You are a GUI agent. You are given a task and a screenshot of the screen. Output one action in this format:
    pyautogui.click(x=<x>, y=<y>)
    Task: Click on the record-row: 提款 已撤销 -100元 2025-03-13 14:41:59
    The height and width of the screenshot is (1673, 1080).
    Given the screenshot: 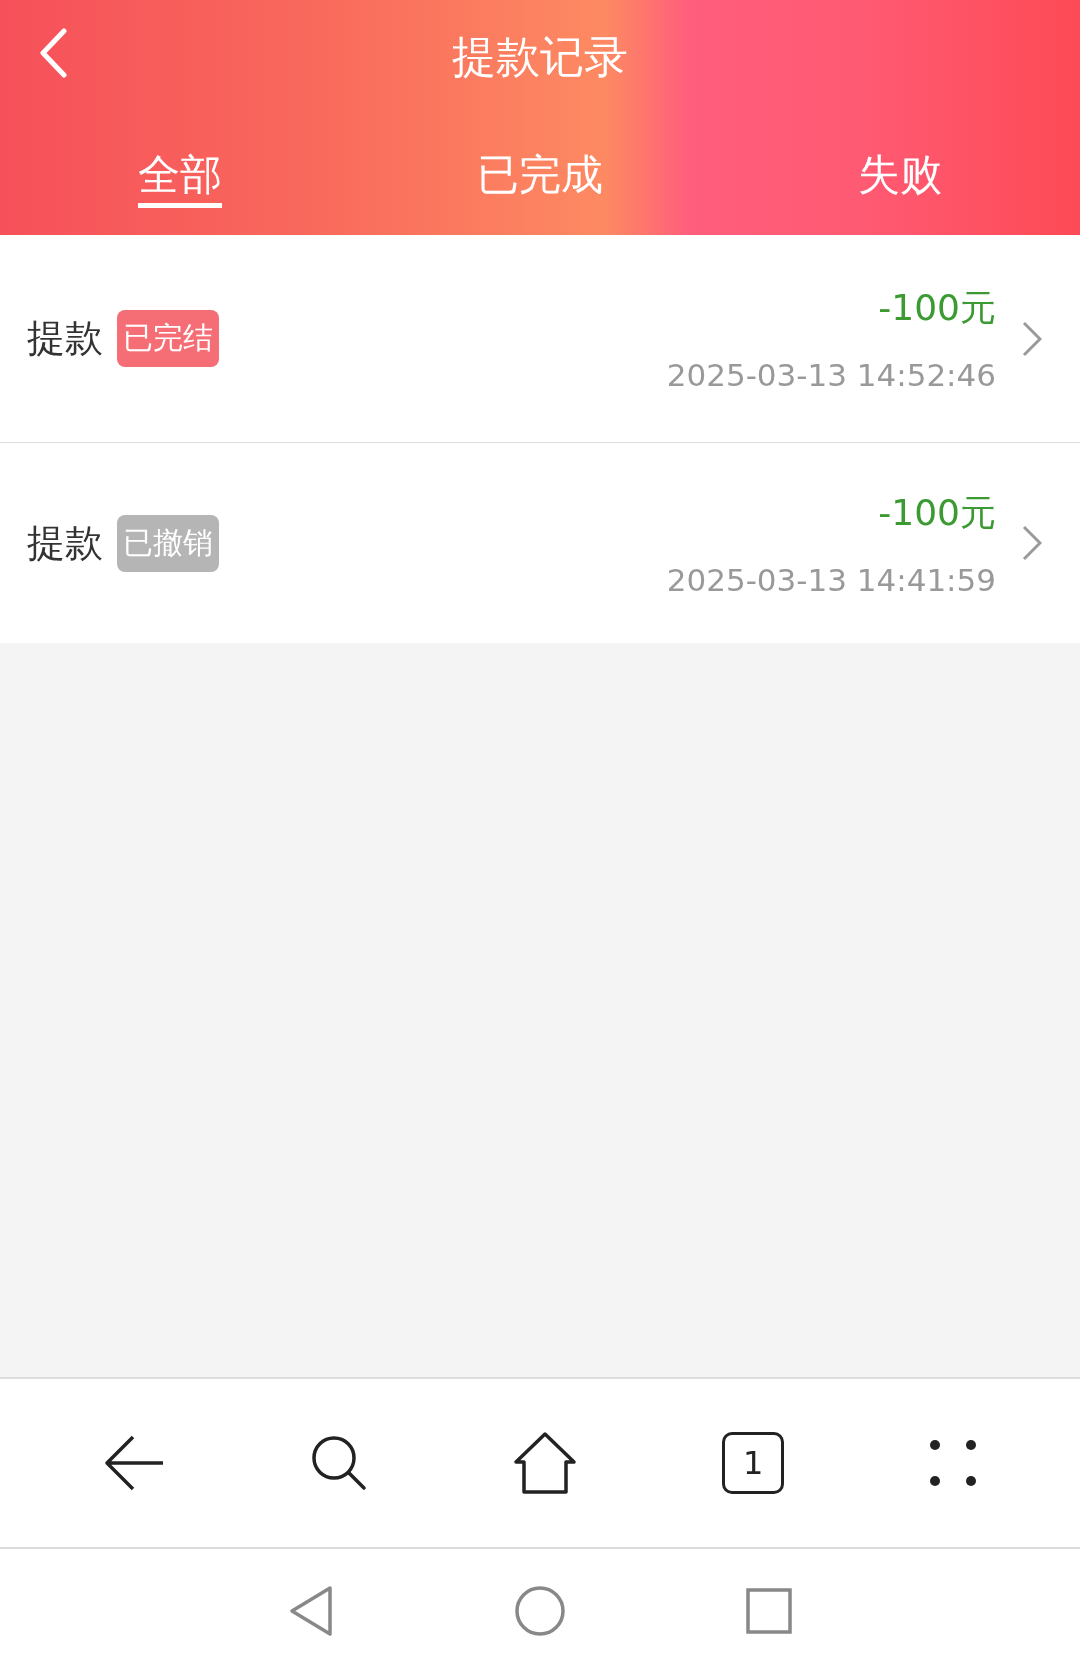 What is the action you would take?
    pyautogui.click(x=540, y=543)
    